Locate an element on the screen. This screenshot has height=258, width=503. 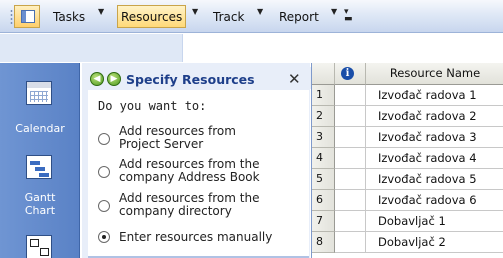
table-row: 5 Izvođač radova 5 is located at coordinates (407, 179).